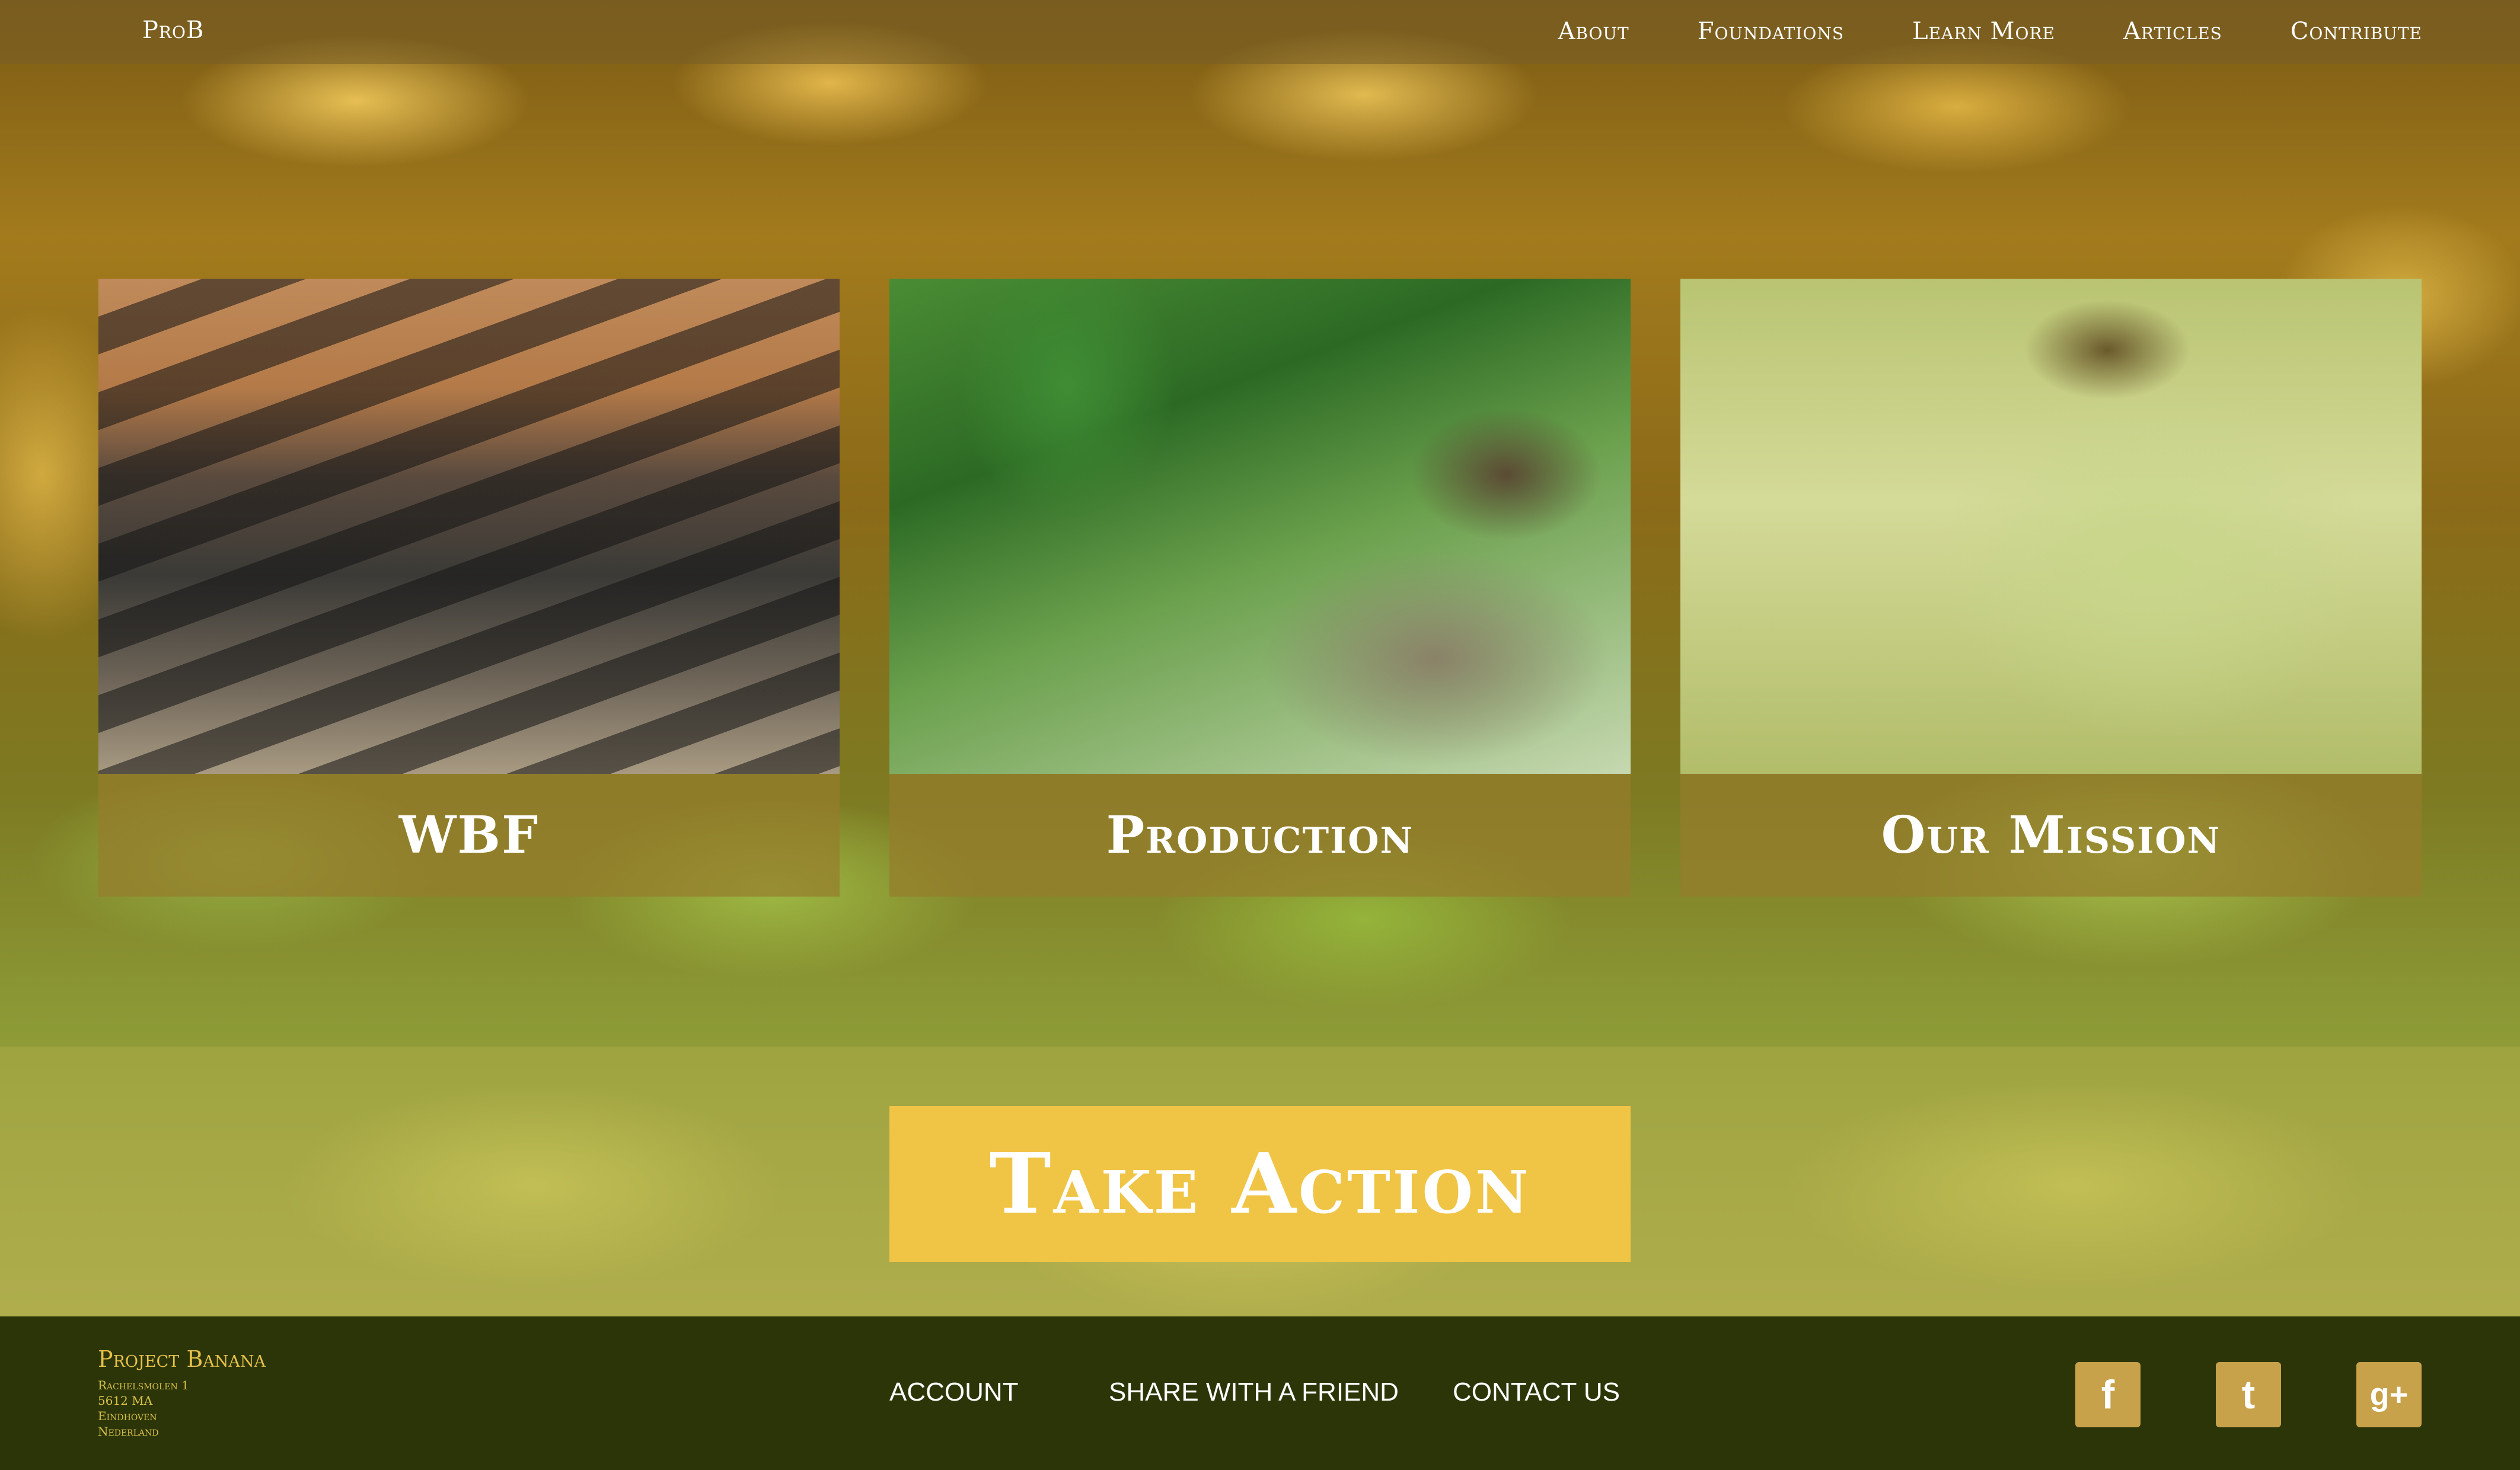  I want to click on card-wbf: WBF, so click(469, 588).